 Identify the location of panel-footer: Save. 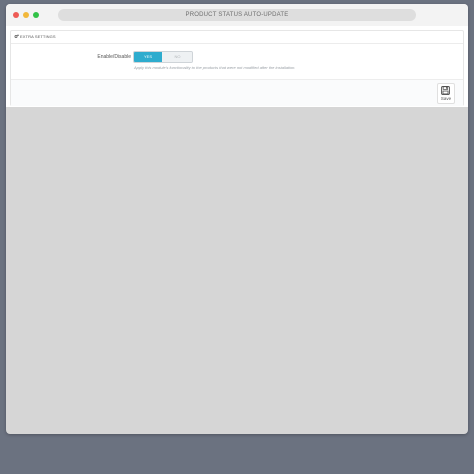
(237, 92).